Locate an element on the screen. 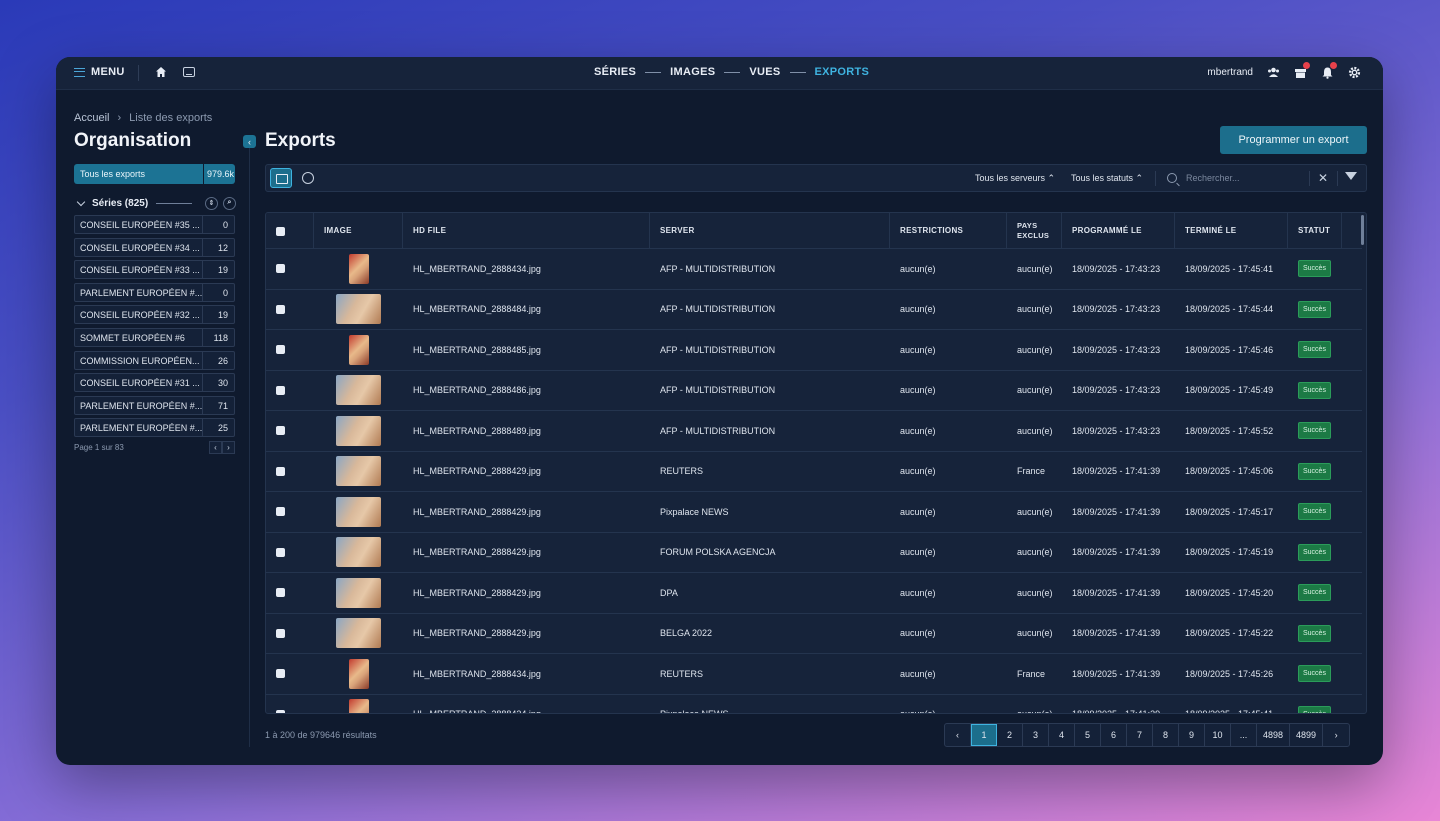 Image resolution: width=1440 pixels, height=821 pixels. series-item: CONSEIL EUROPÉEN #35 ... 0 is located at coordinates (154, 224).